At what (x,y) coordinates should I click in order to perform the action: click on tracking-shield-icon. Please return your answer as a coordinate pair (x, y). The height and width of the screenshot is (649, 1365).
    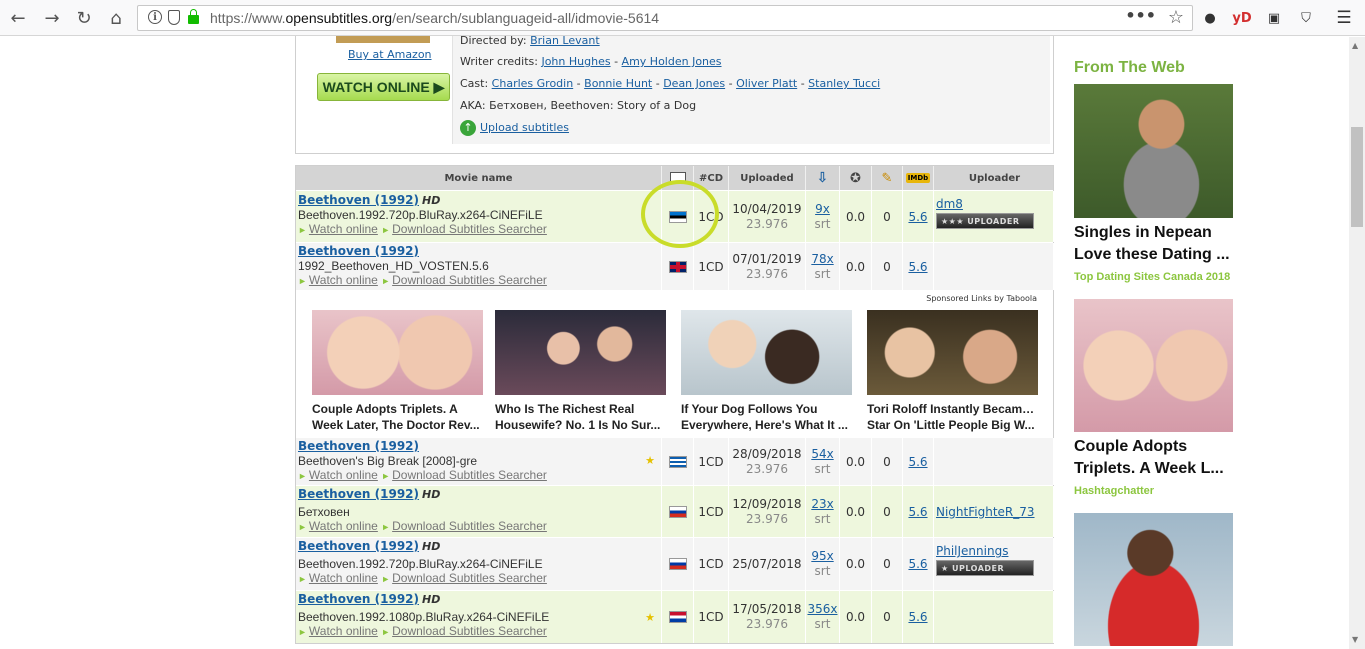
    Looking at the image, I should click on (174, 17).